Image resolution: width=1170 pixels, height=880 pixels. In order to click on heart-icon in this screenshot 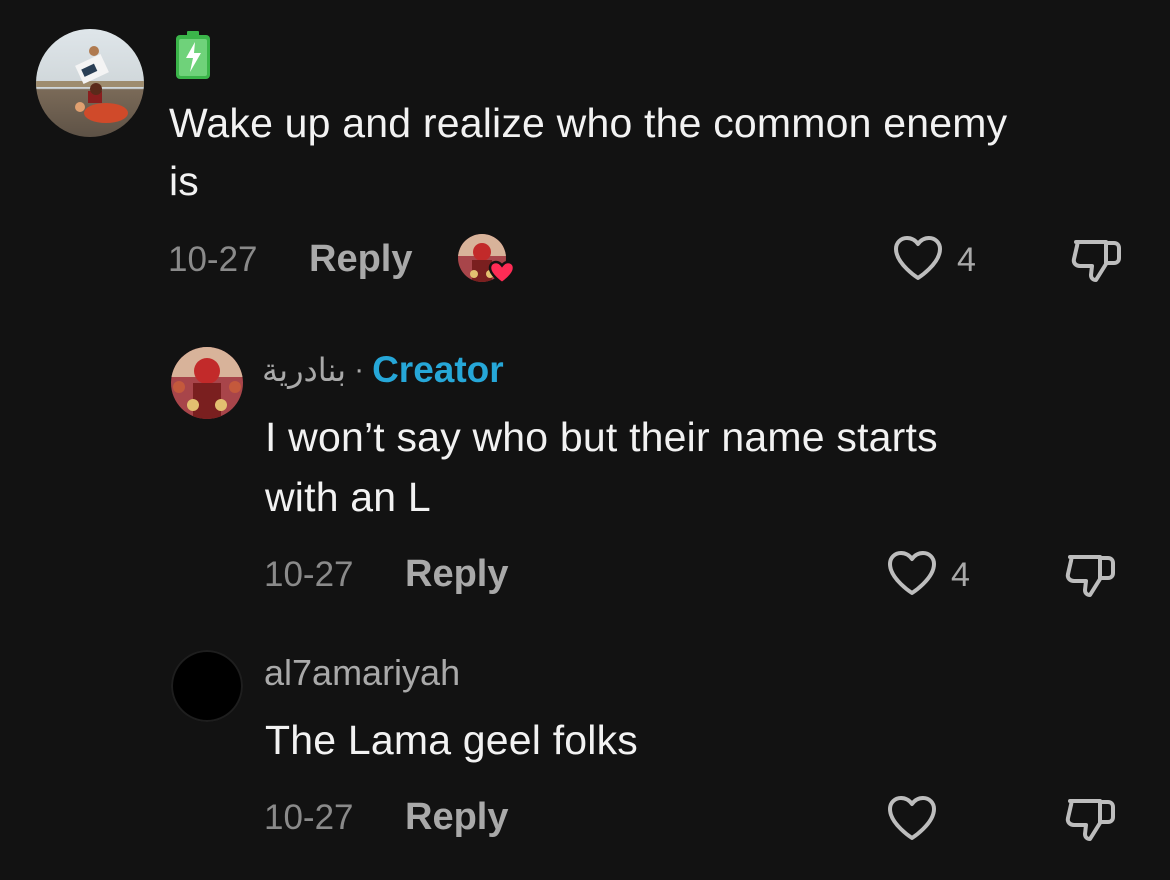, I will do `click(502, 272)`.